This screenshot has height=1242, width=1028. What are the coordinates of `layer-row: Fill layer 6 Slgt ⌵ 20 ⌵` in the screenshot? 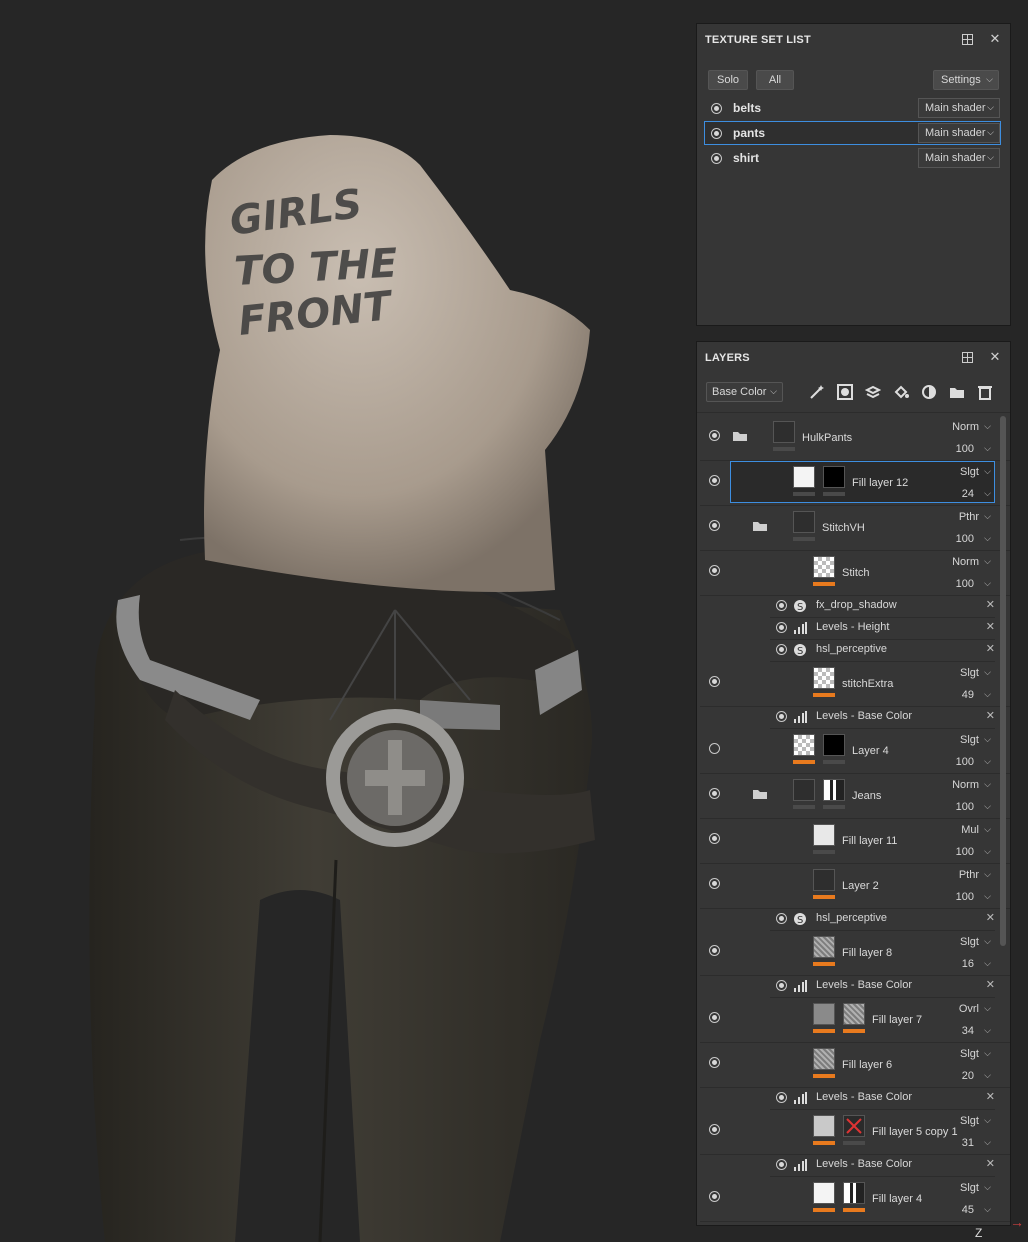 It's located at (855, 1065).